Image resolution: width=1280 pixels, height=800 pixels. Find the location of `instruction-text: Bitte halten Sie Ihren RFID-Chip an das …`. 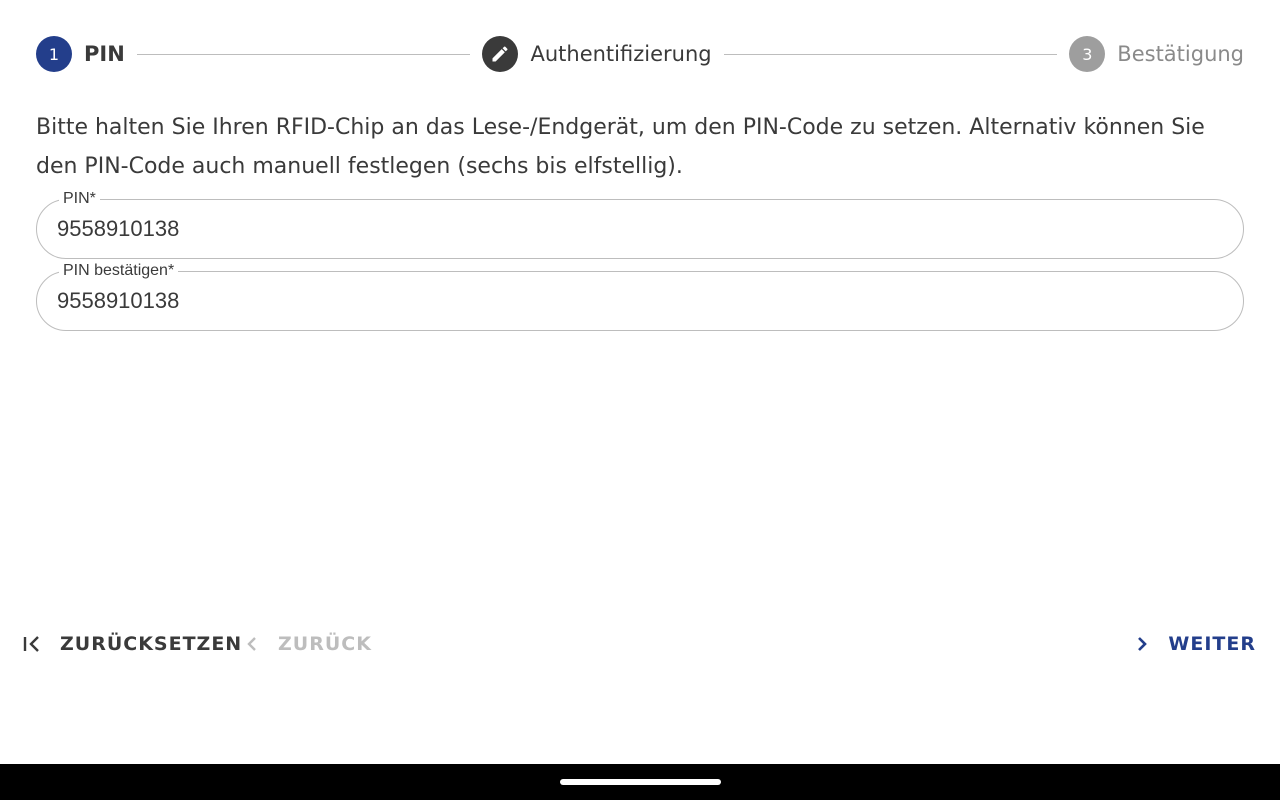

instruction-text: Bitte halten Sie Ihren RFID-Chip an das … is located at coordinates (620, 147).